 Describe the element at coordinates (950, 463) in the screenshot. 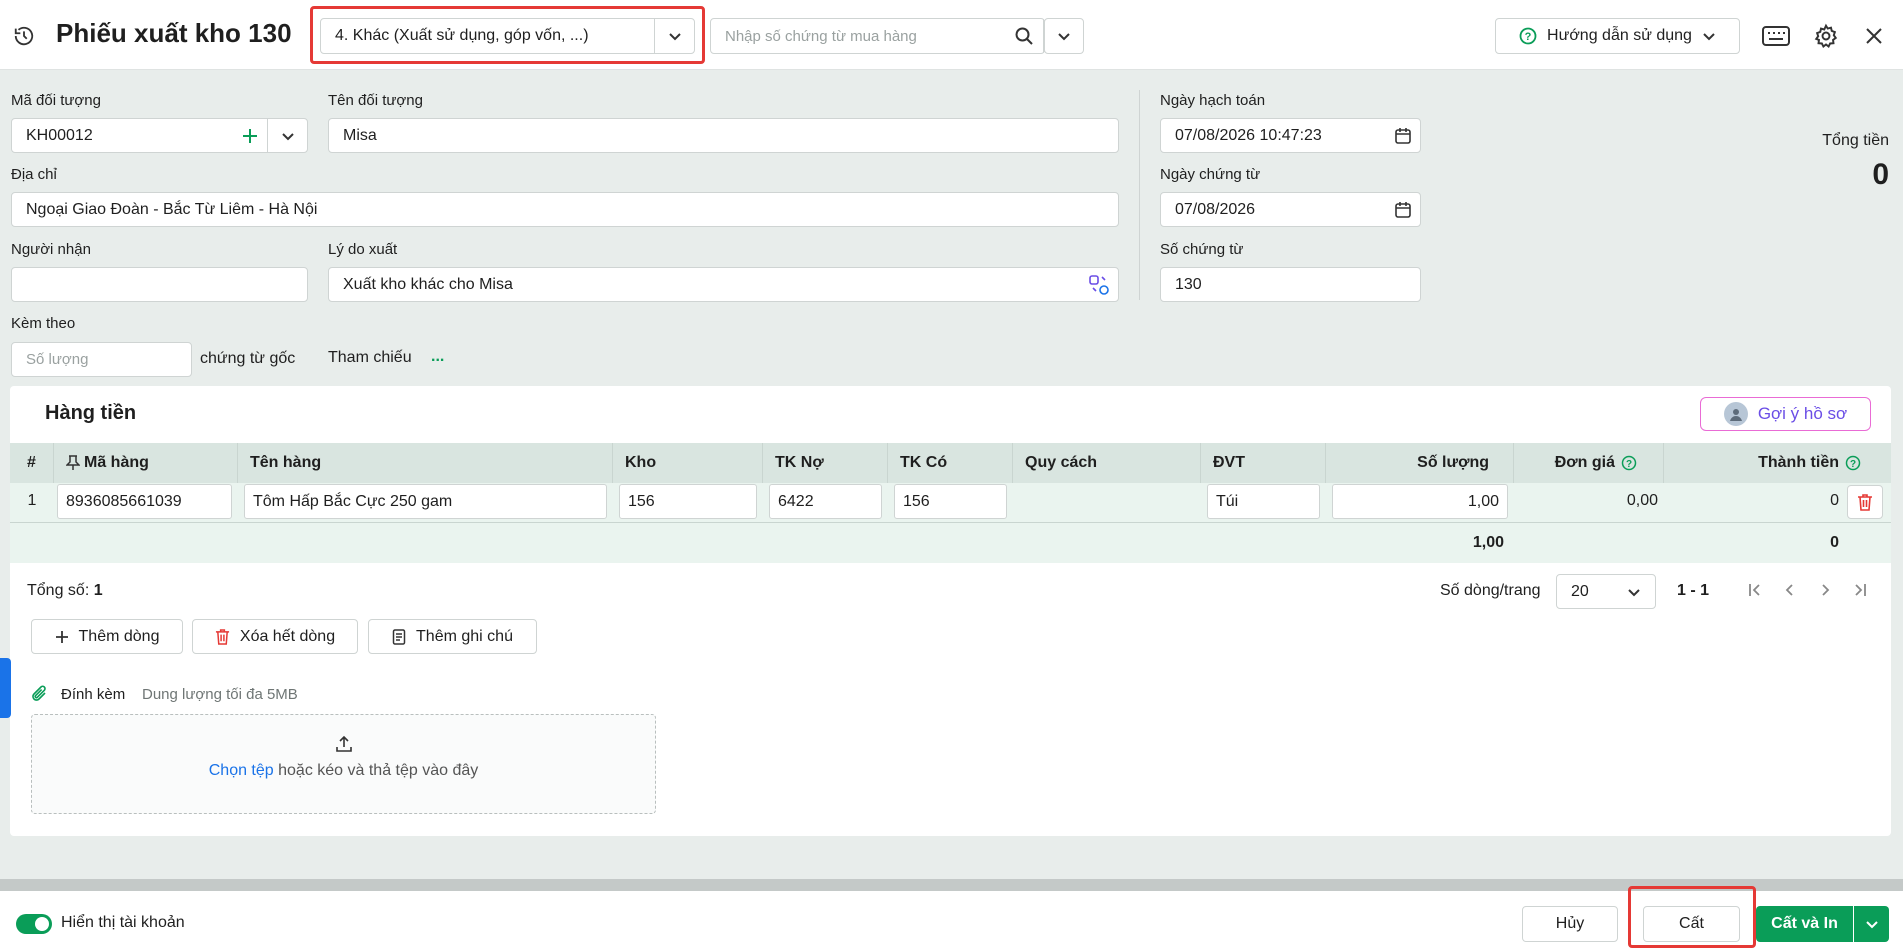

I see `col-header-tk-co: TK Có` at that location.